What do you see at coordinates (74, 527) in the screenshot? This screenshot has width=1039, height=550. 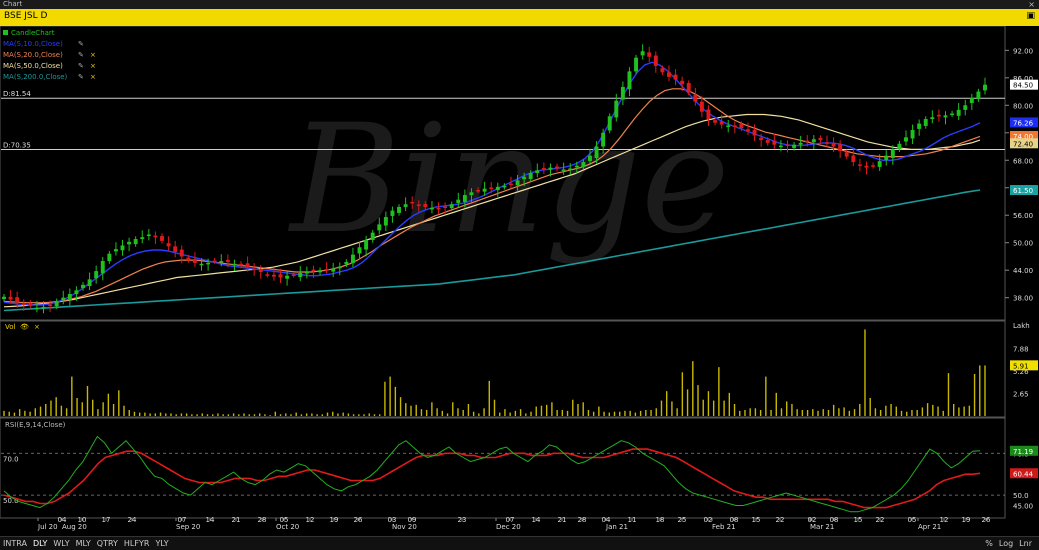 I see `x-tick-label: Aug 20` at bounding box center [74, 527].